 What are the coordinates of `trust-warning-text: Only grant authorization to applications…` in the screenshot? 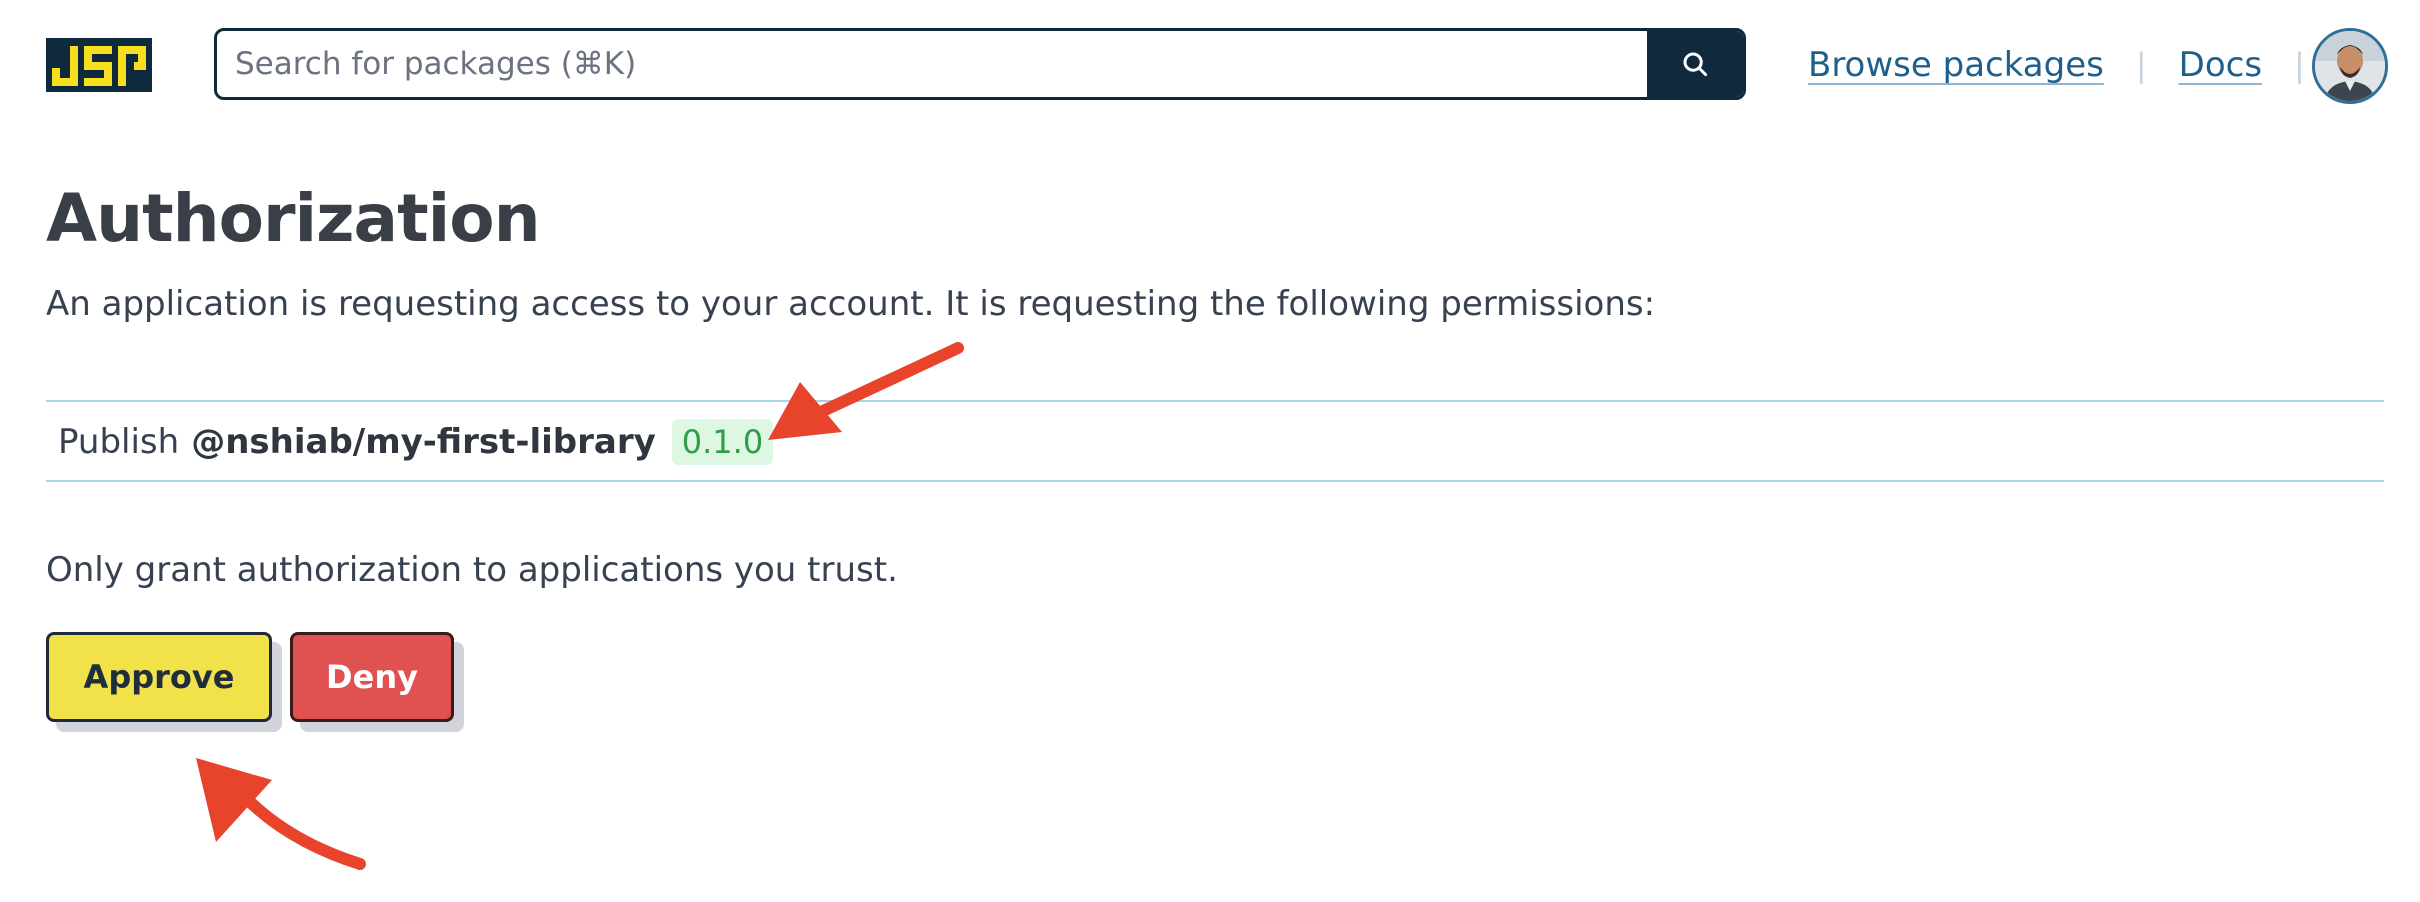 It's located at (472, 570).